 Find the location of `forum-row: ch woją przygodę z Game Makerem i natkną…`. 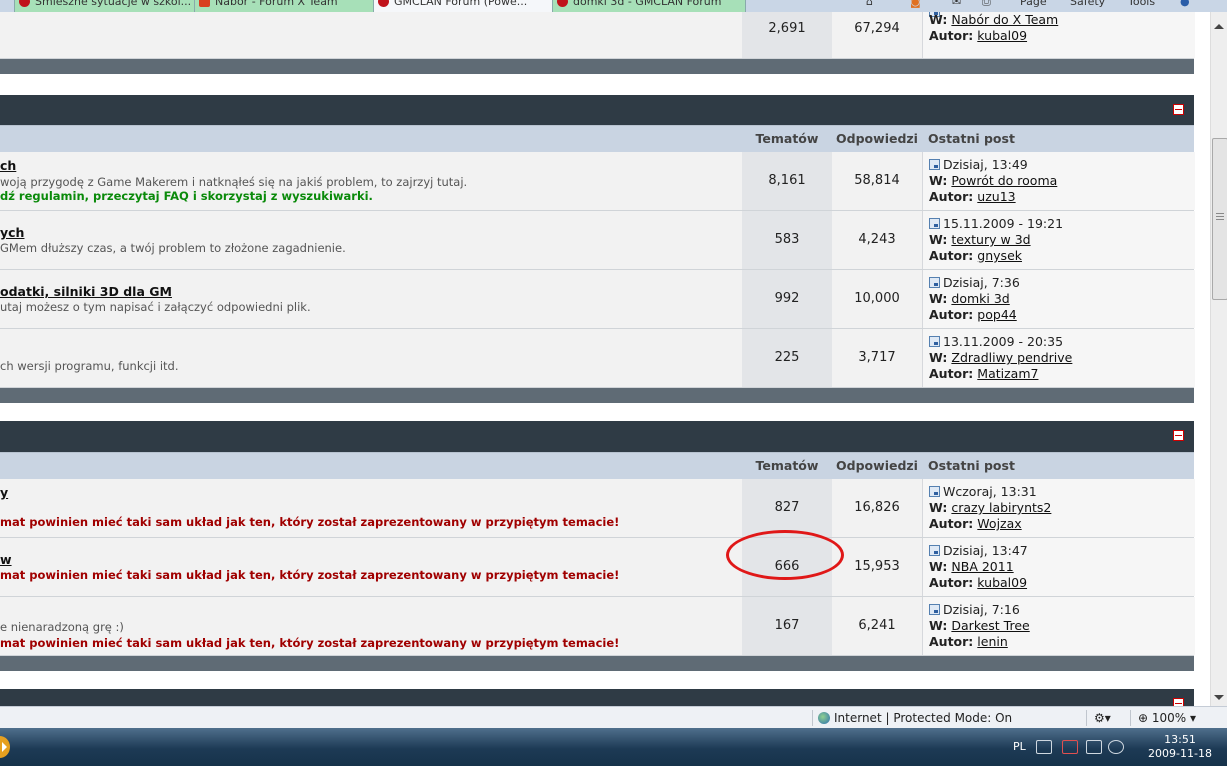

forum-row: ch woją przygodę z Game Makerem i natkną… is located at coordinates (597, 181).